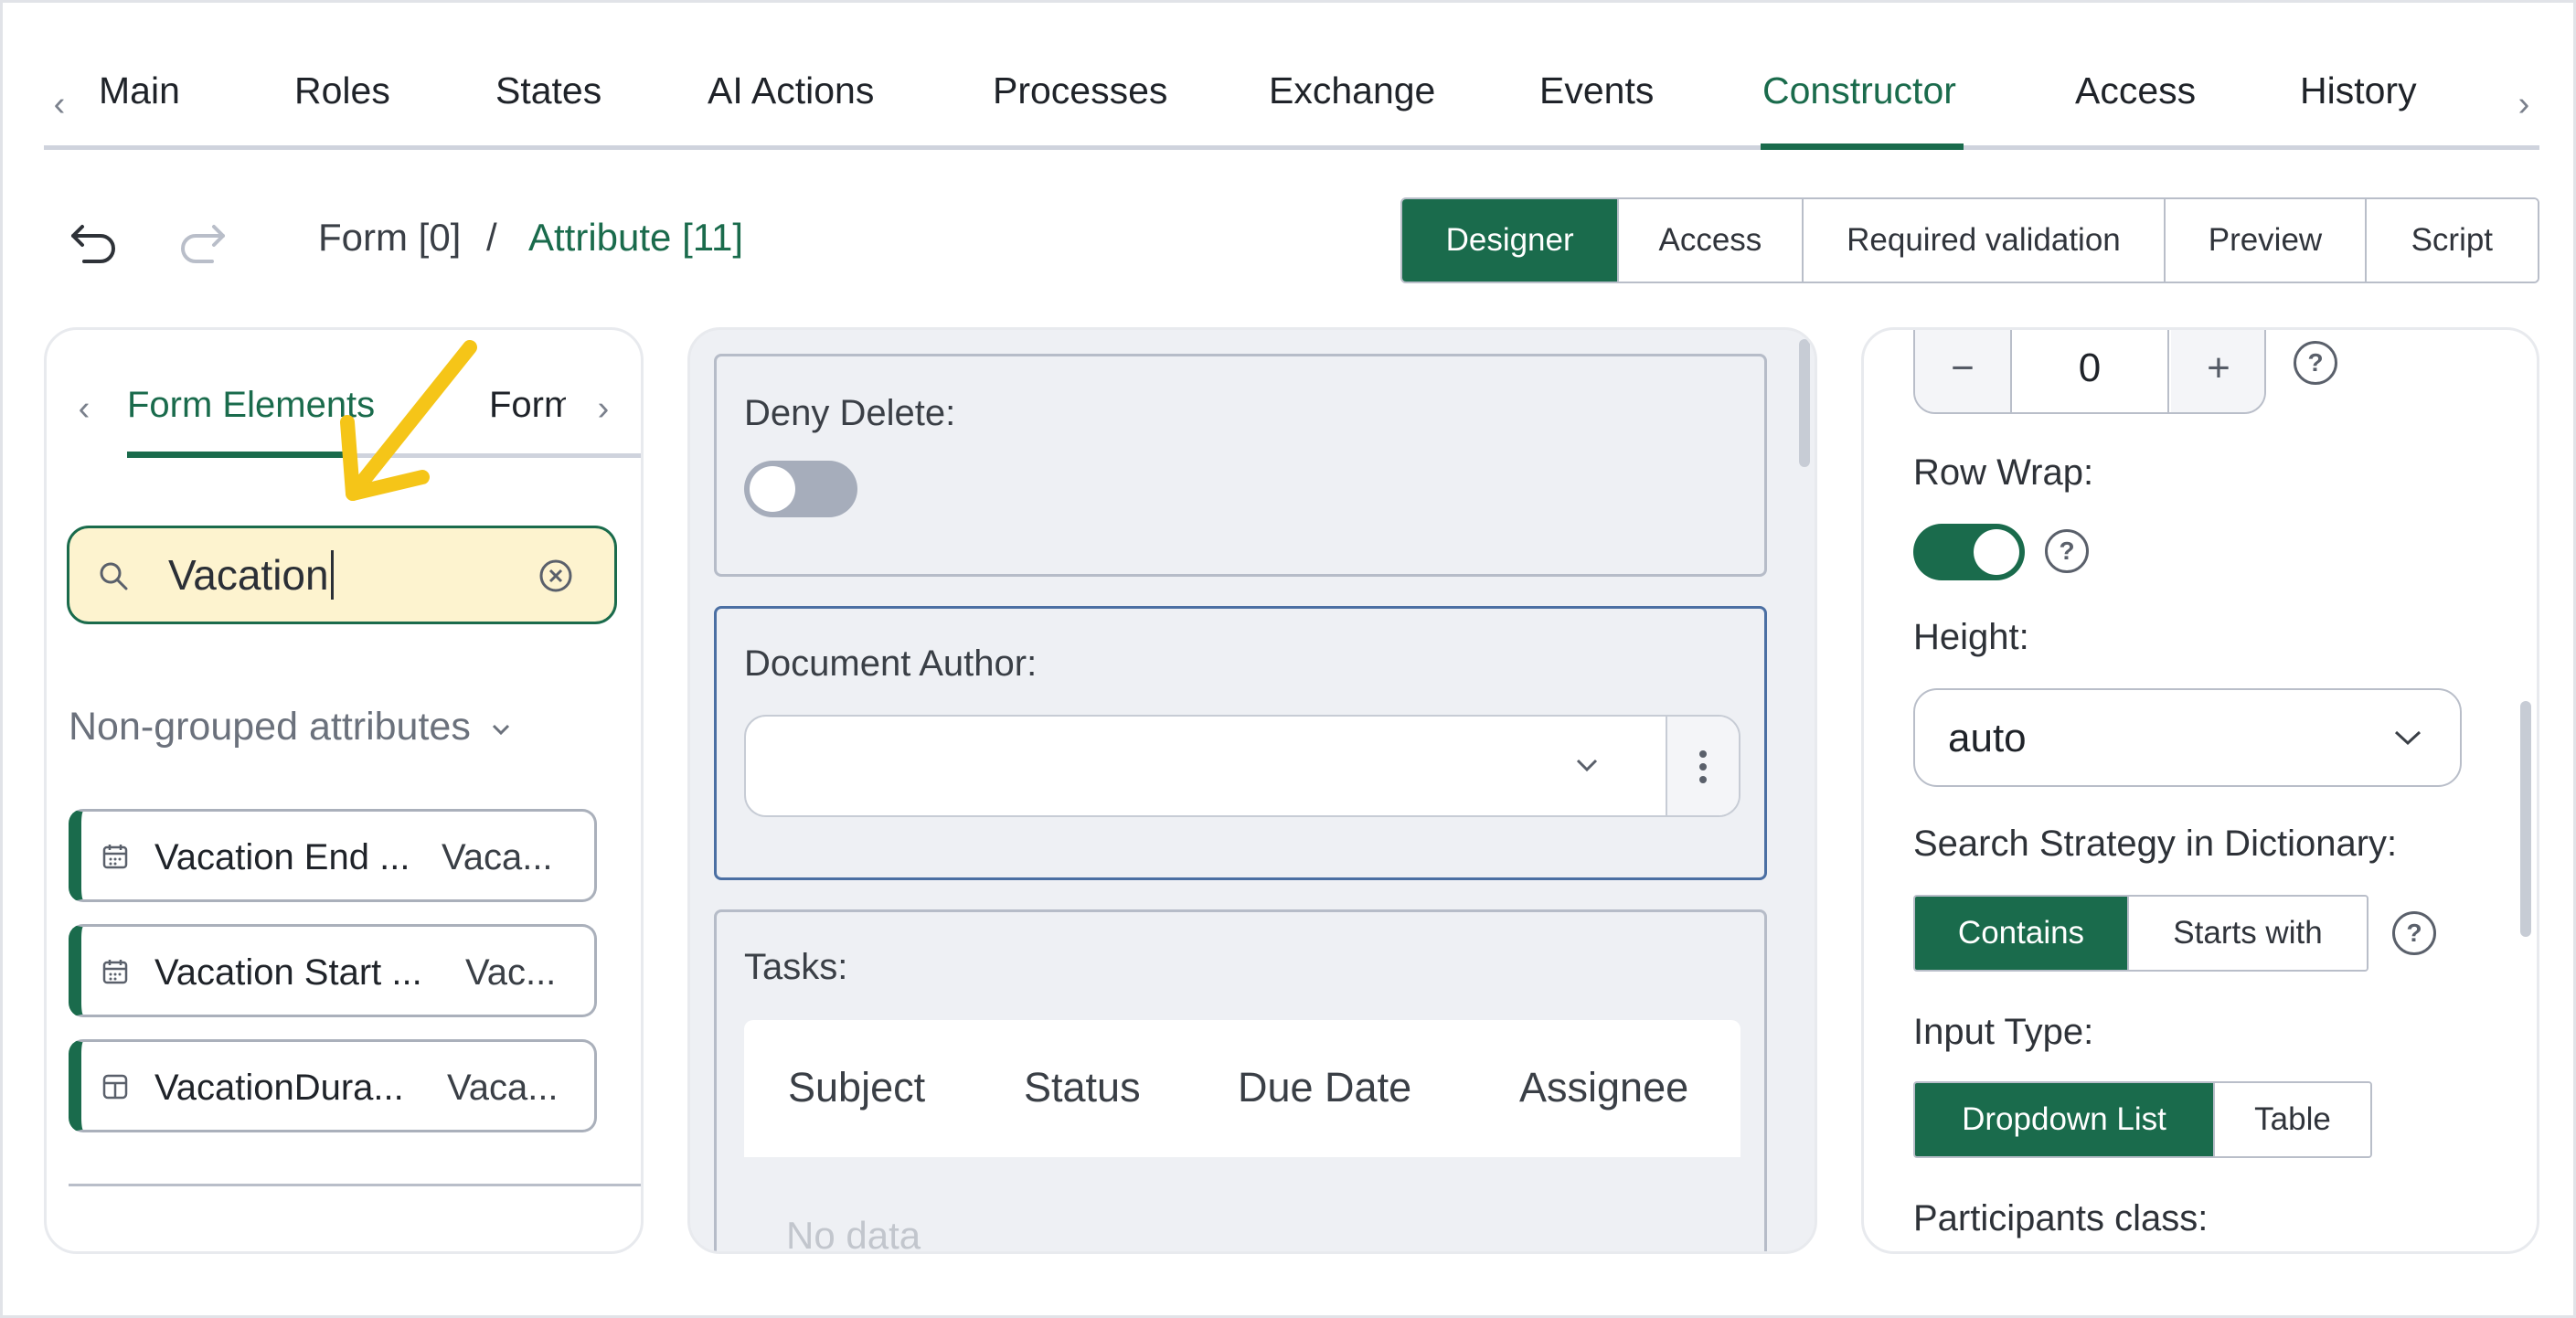 The image size is (2576, 1318). What do you see at coordinates (1804, 403) in the screenshot?
I see `canvas-scrollbar` at bounding box center [1804, 403].